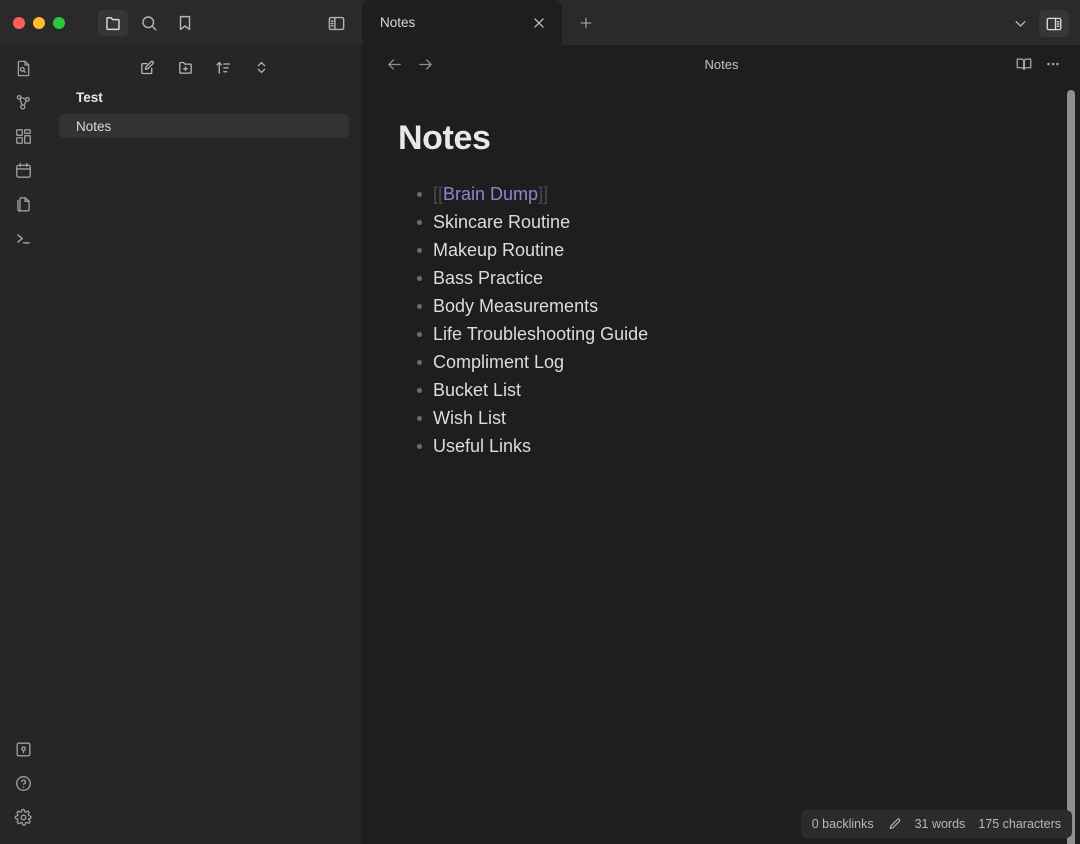 The width and height of the screenshot is (1080, 844). Describe the element at coordinates (24, 783) in the screenshot. I see `help-icon` at that location.